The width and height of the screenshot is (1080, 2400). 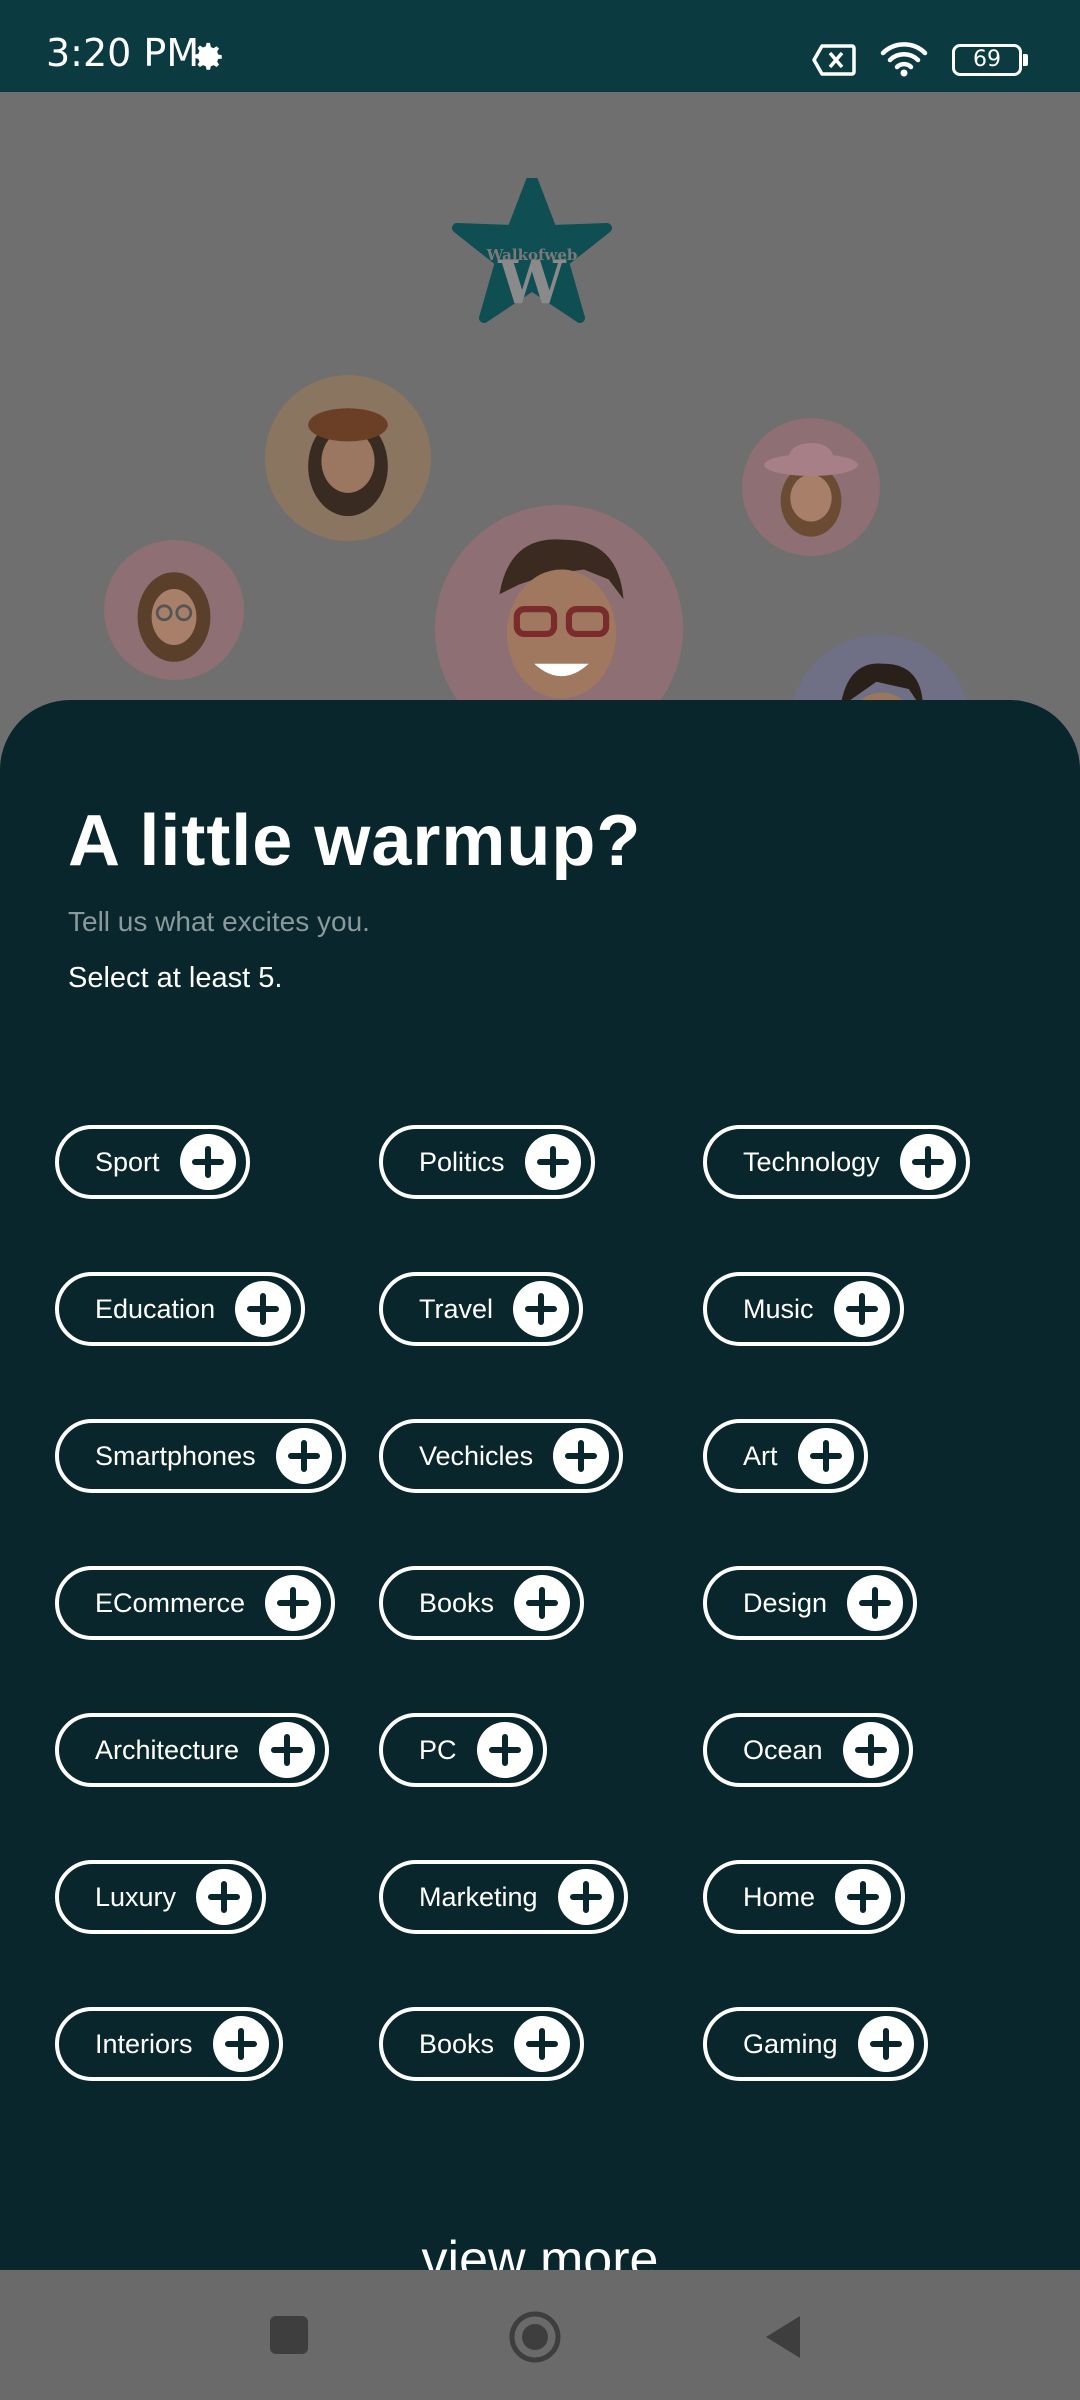 What do you see at coordinates (167, 1749) in the screenshot?
I see `interest-chip-label: Architecture` at bounding box center [167, 1749].